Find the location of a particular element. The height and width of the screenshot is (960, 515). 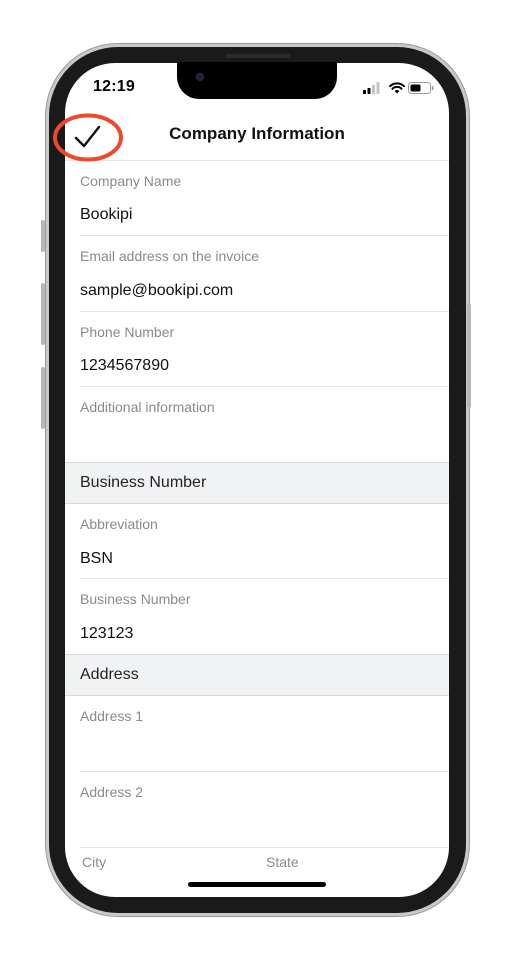

company-name-value: Bookipi is located at coordinates (106, 215).